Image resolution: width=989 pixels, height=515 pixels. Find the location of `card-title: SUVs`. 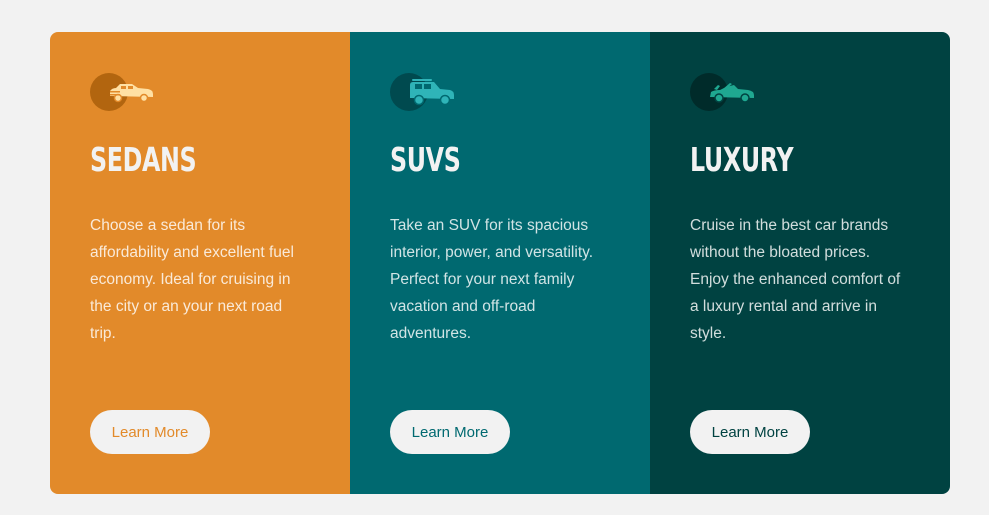

card-title: SUVs is located at coordinates (425, 159).